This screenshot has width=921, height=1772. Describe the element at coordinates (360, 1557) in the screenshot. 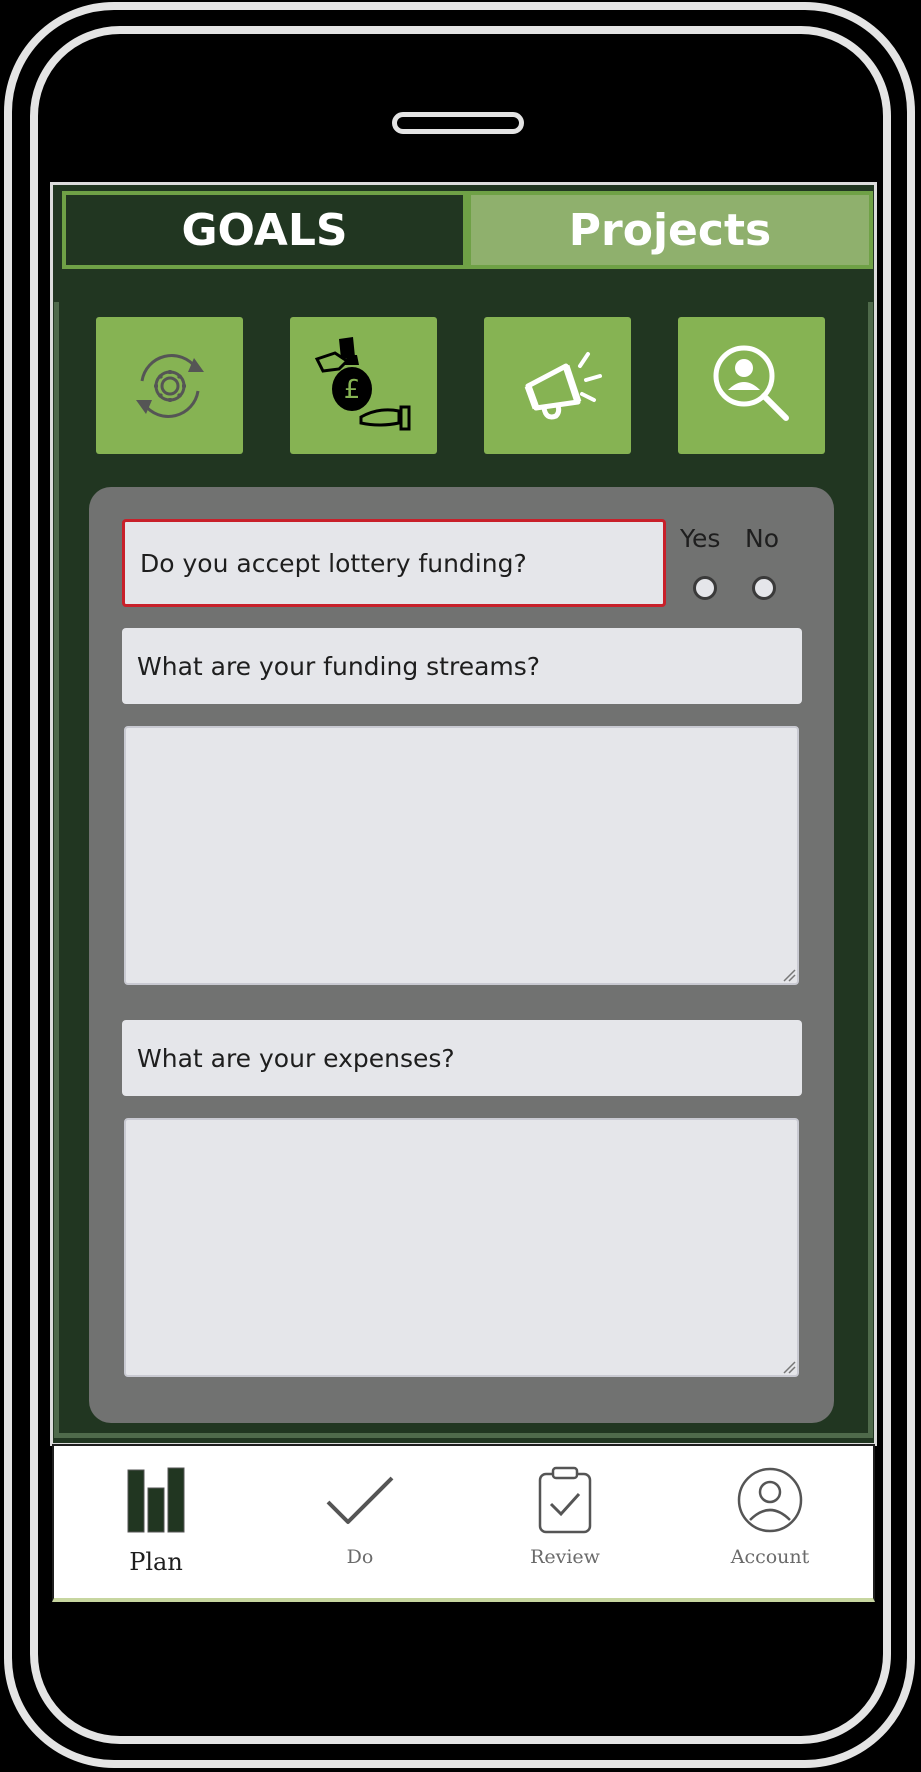

I see `nav-do-label: Do` at that location.